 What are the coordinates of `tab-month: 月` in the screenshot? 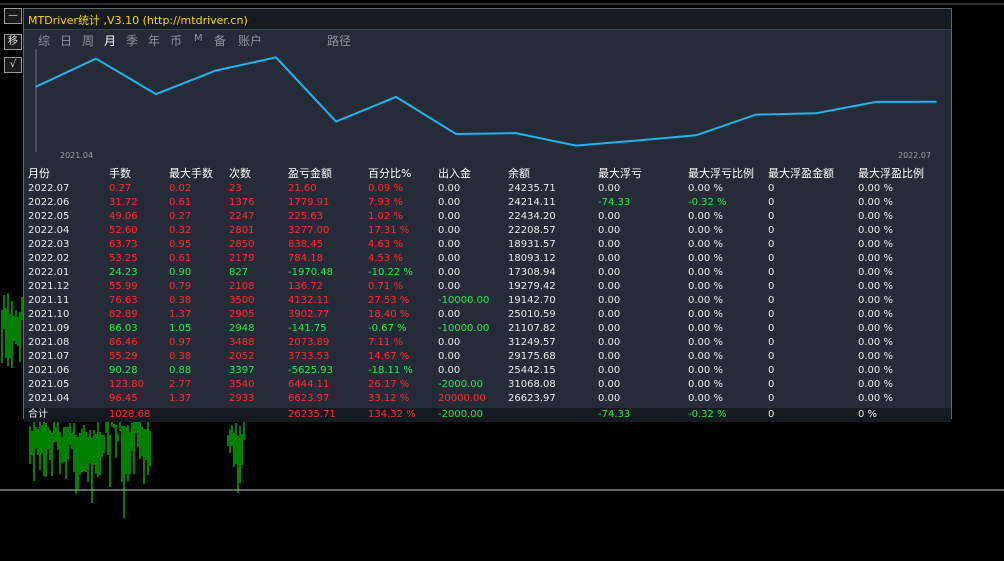 It's located at (110, 40).